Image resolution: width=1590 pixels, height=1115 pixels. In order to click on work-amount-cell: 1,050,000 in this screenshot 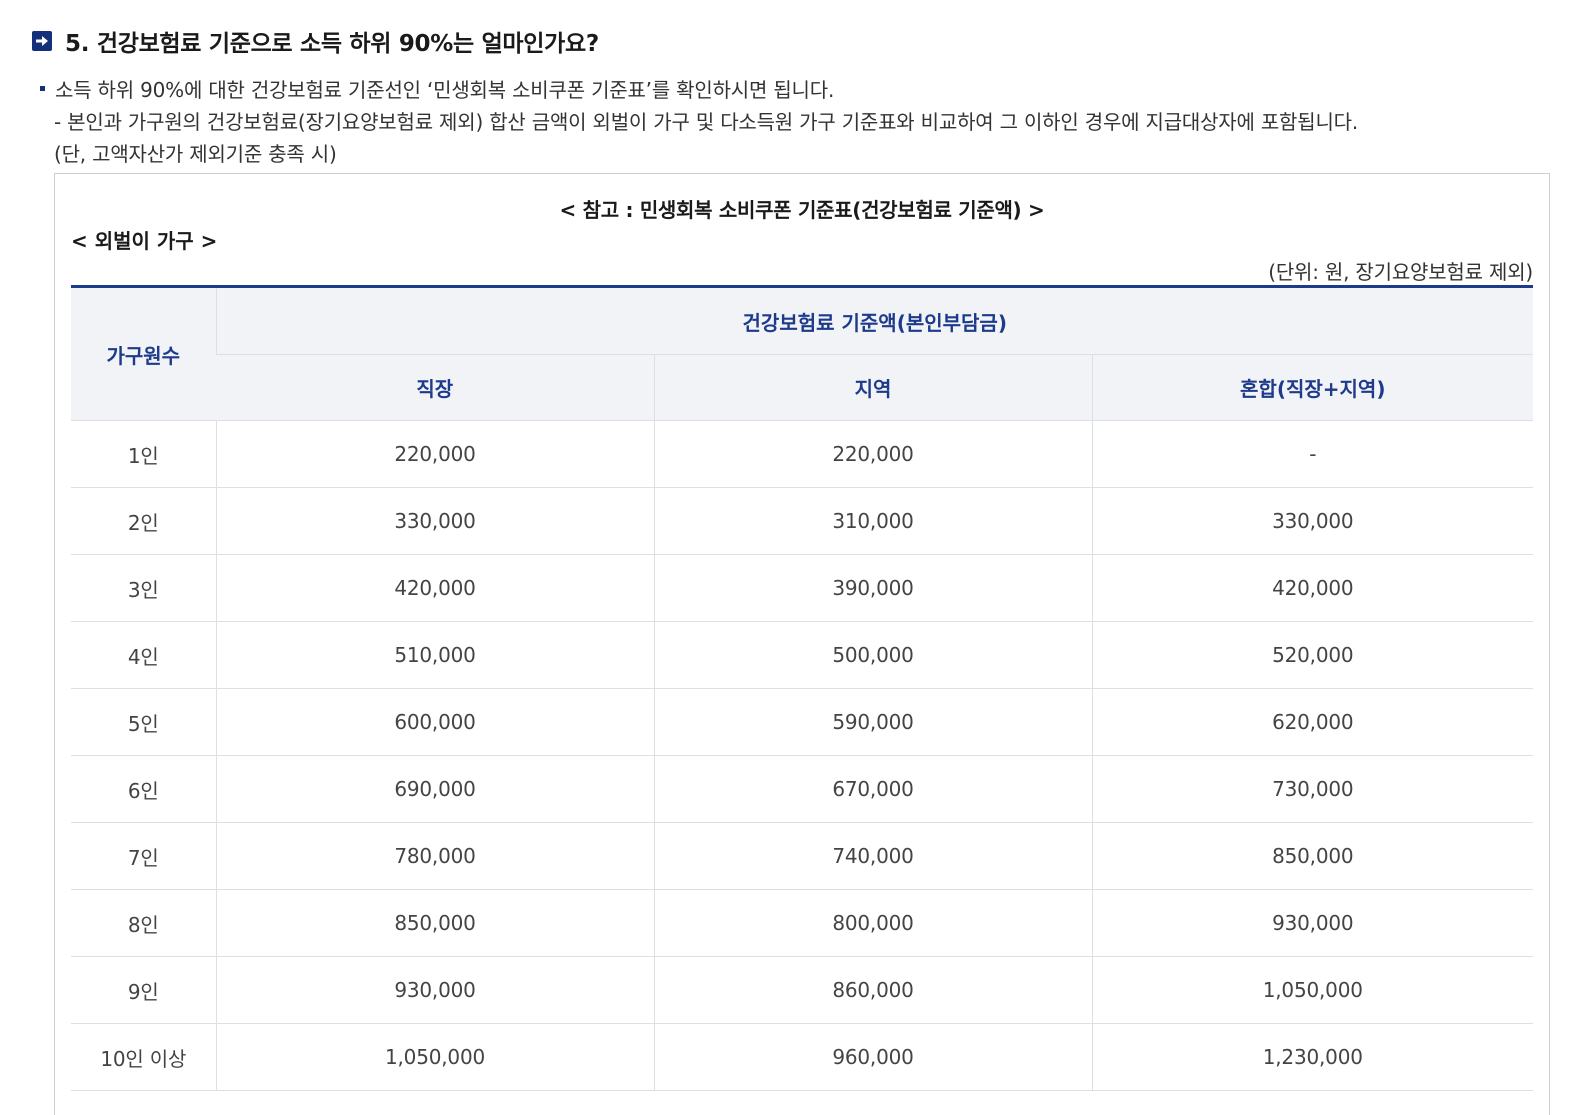, I will do `click(434, 1057)`.